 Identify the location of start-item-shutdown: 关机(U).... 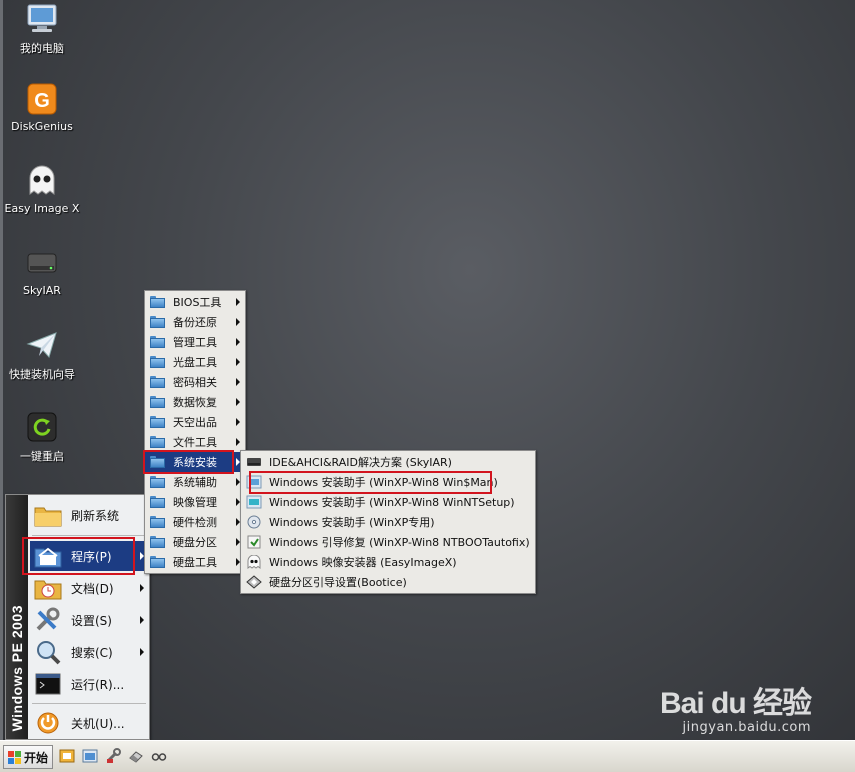
(89, 723).